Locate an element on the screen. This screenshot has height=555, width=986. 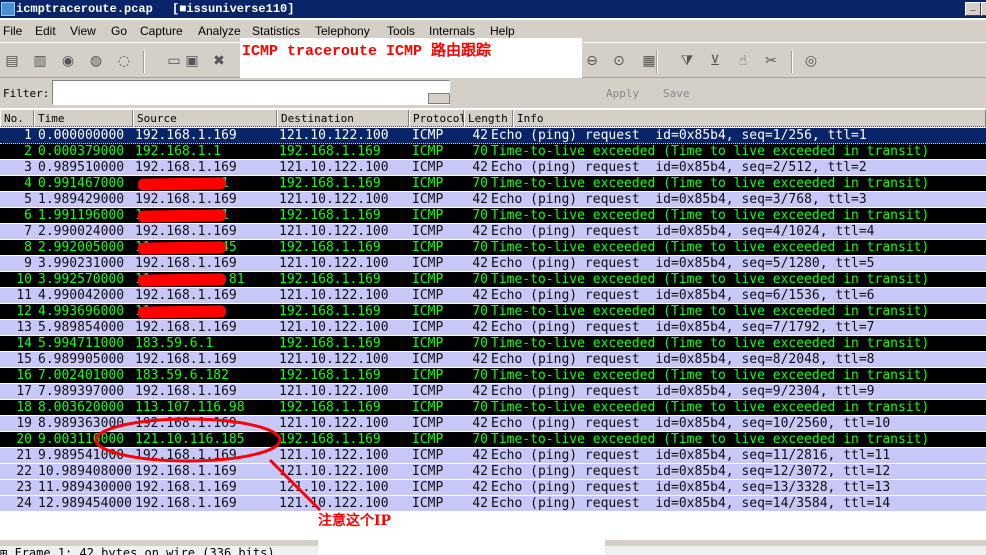
annotation-arrow-line is located at coordinates (295, 485).